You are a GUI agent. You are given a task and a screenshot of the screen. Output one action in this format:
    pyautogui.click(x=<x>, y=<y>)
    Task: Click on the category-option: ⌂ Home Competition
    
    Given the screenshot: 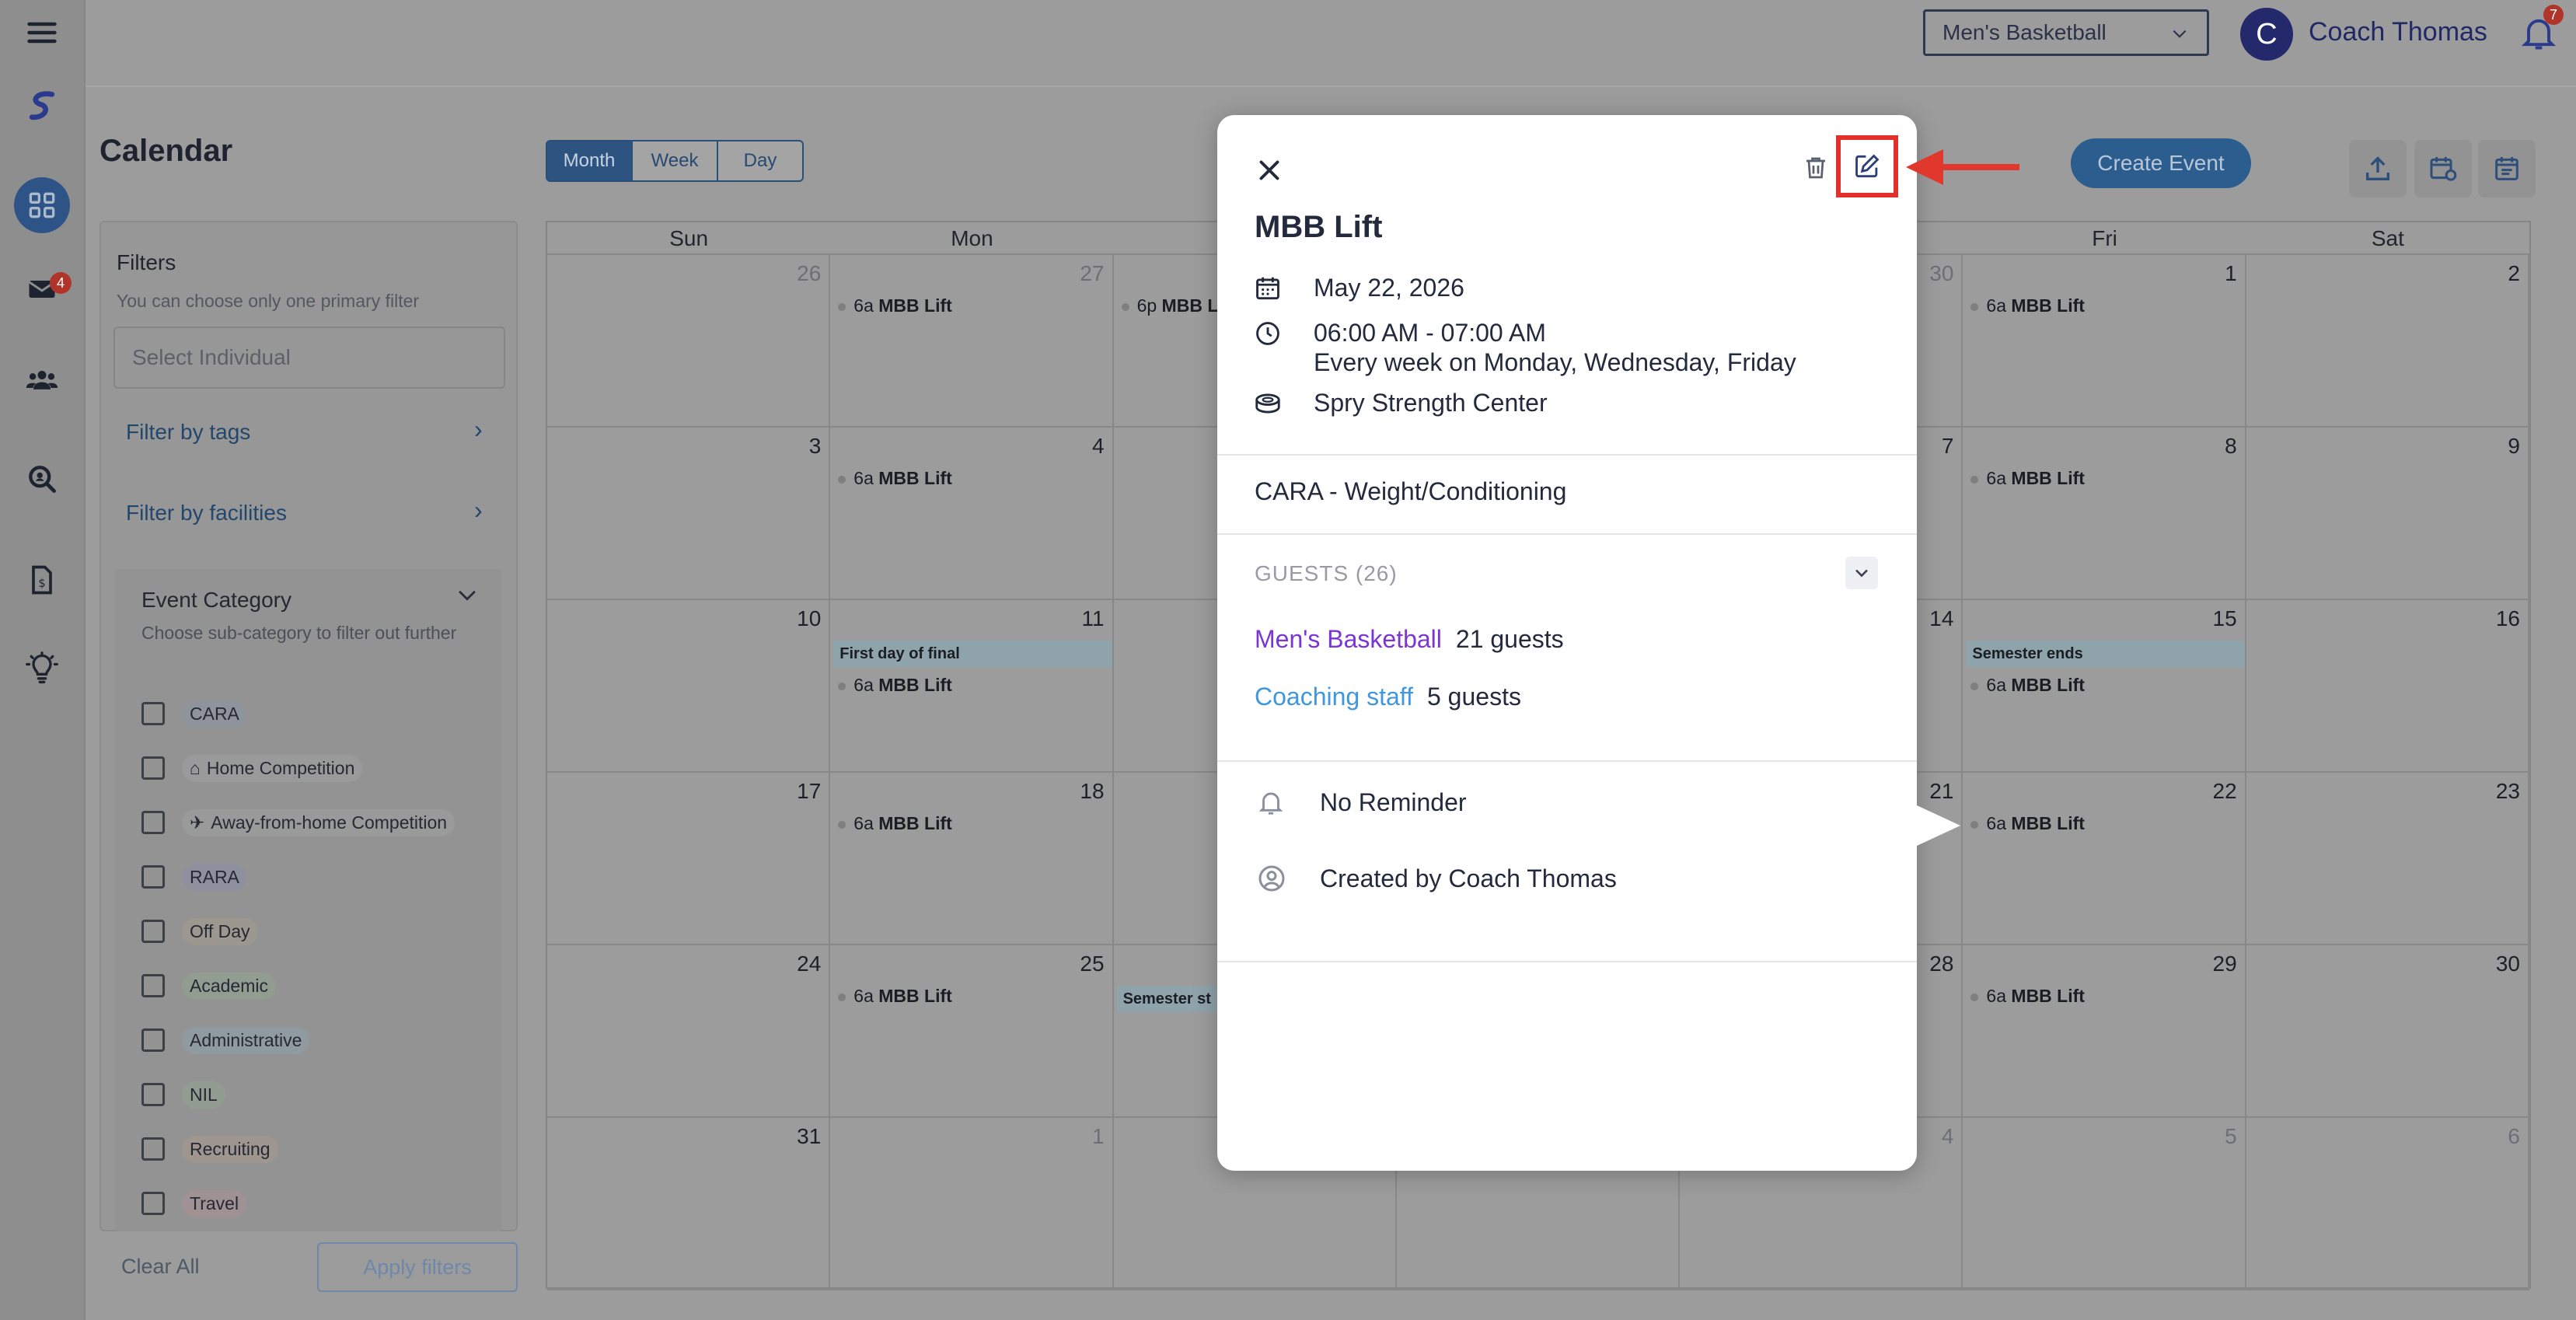 What is the action you would take?
    pyautogui.click(x=252, y=768)
    